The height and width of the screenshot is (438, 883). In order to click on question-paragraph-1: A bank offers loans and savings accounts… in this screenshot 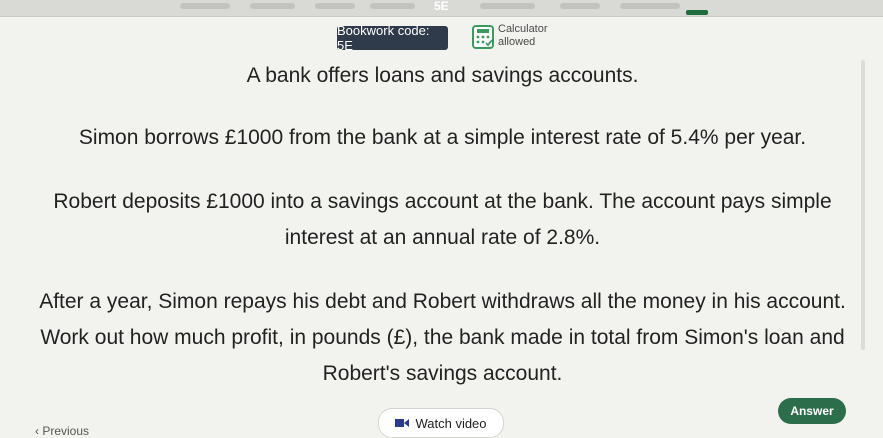, I will do `click(442, 75)`.